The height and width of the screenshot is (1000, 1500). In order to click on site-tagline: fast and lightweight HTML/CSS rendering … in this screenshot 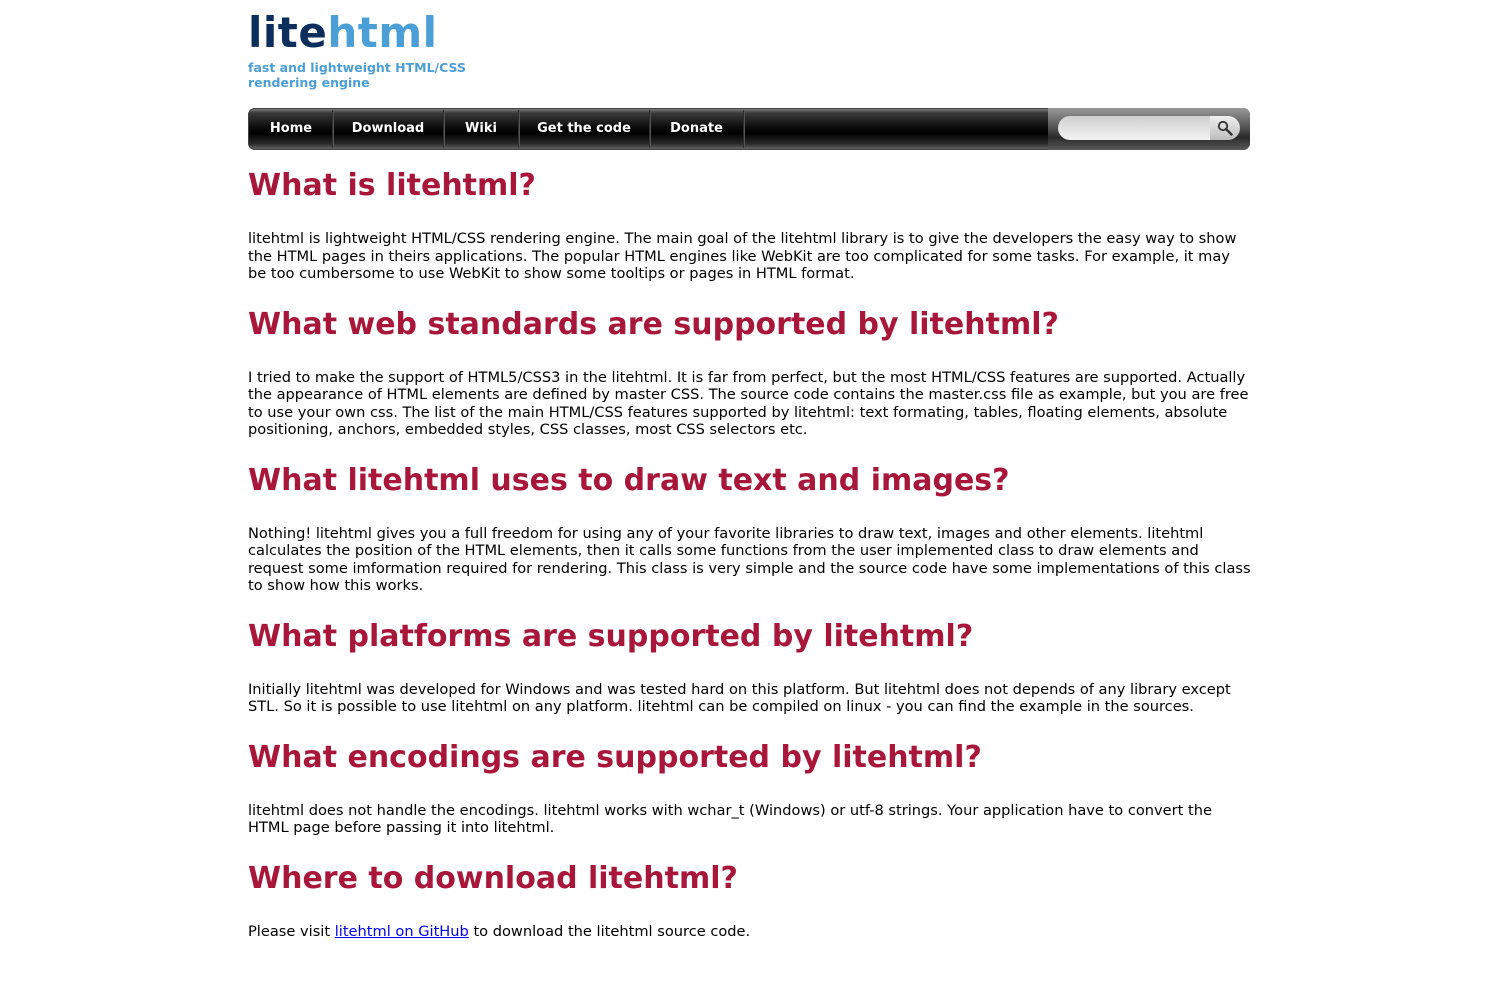, I will do `click(357, 75)`.